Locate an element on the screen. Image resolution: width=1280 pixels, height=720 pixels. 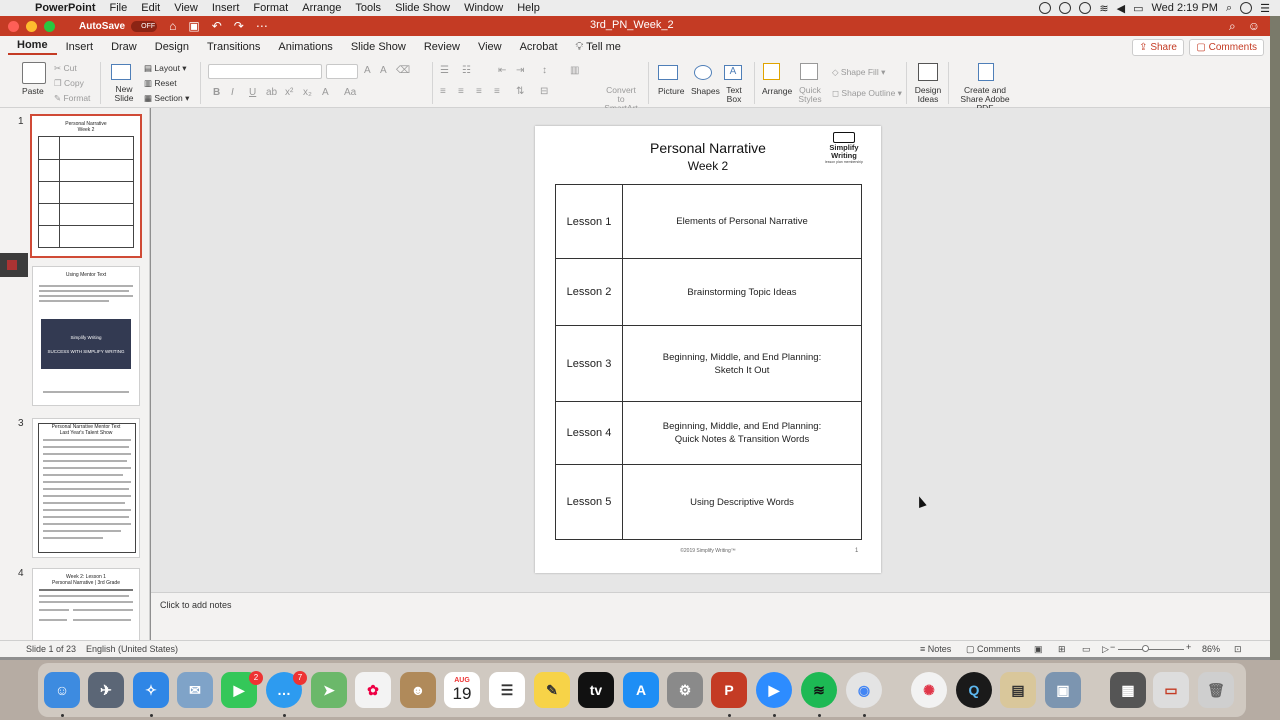
menu-edit: Edit is located at coordinates (150, 8).